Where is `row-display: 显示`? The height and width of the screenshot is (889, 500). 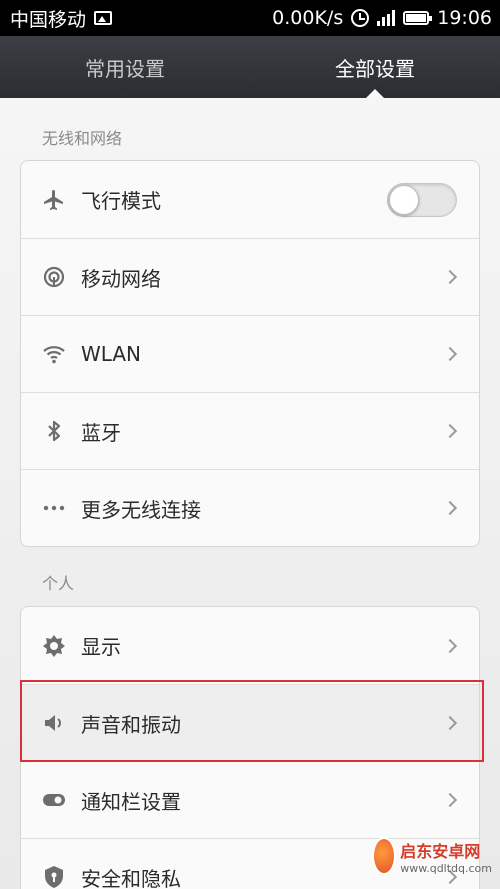
row-display: 显示 is located at coordinates (250, 645).